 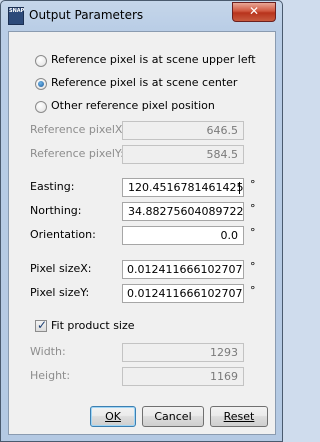 I want to click on northing-label: Northing:, so click(x=56, y=210).